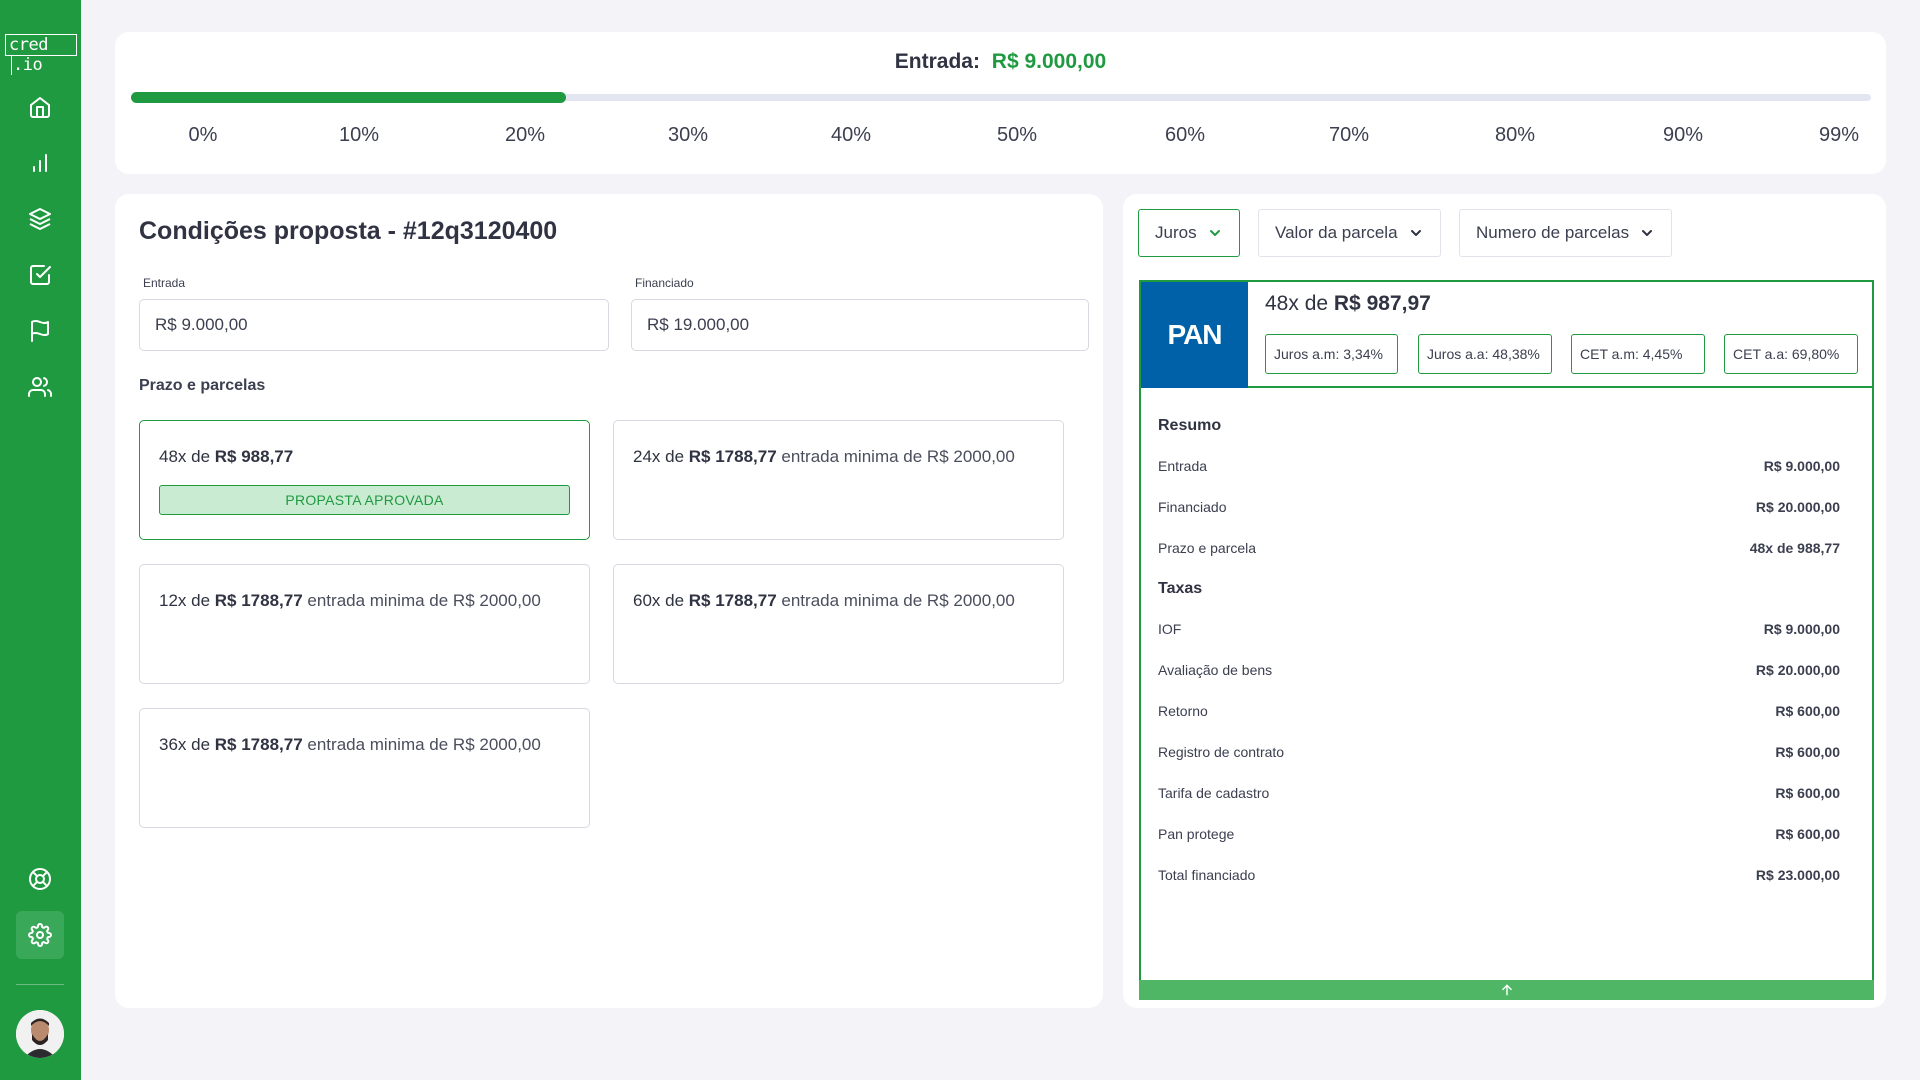 This screenshot has width=1920, height=1080. Describe the element at coordinates (348, 97) in the screenshot. I see `entrada-slider-fill` at that location.